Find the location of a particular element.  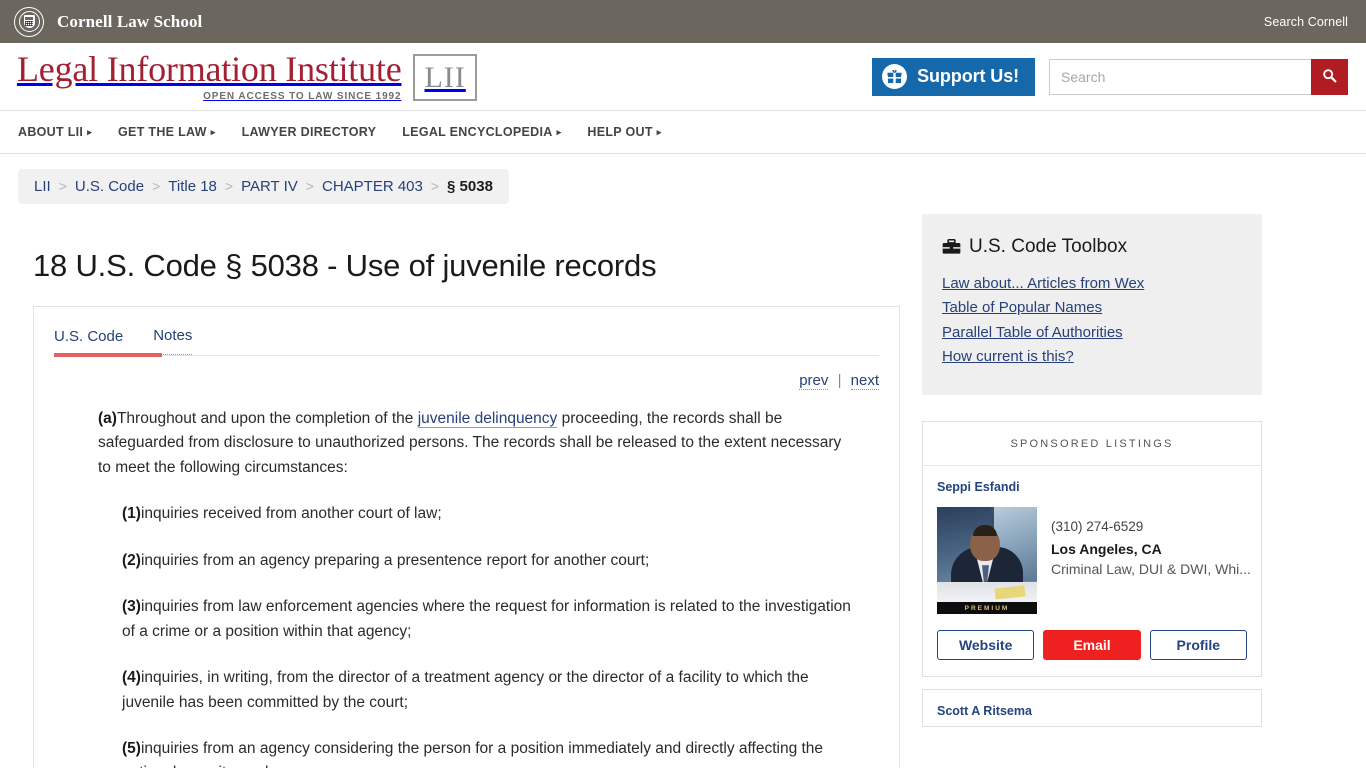

toolbox-link-popular-names: Table of Popular Names is located at coordinates (1092, 308).